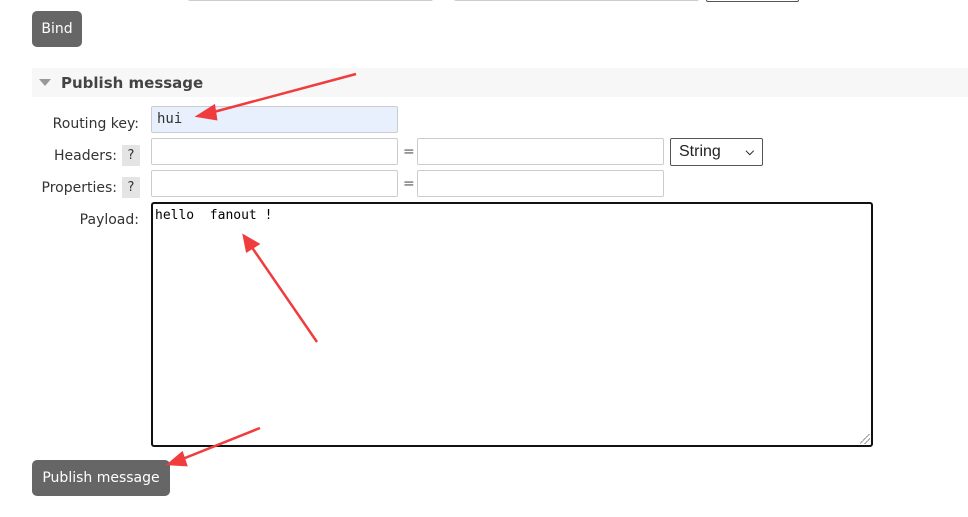  I want to click on routing-key-input: hui, so click(274, 119).